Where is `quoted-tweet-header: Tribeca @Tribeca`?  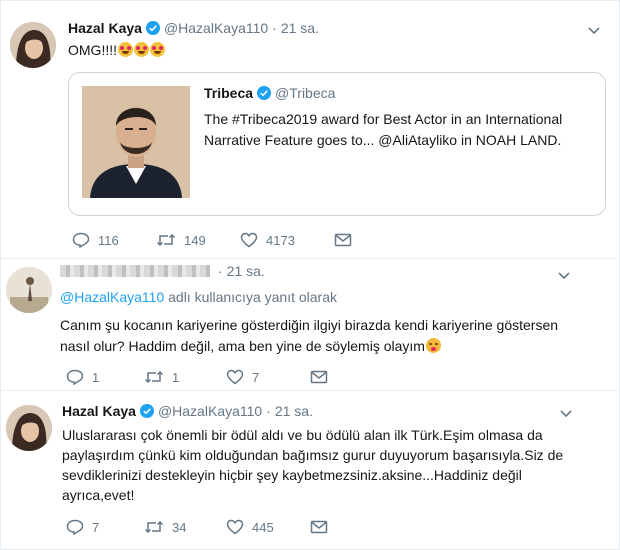 quoted-tweet-header: Tribeca @Tribeca is located at coordinates (269, 93).